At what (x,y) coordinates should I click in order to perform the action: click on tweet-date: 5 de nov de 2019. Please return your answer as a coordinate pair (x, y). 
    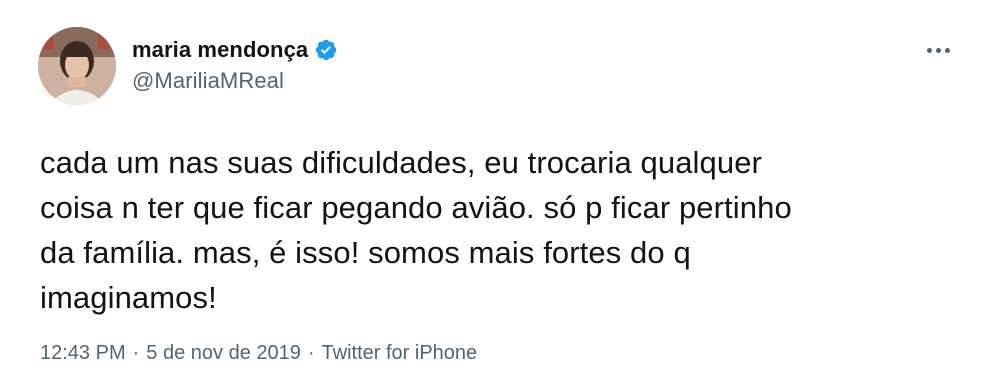
    Looking at the image, I should click on (223, 353).